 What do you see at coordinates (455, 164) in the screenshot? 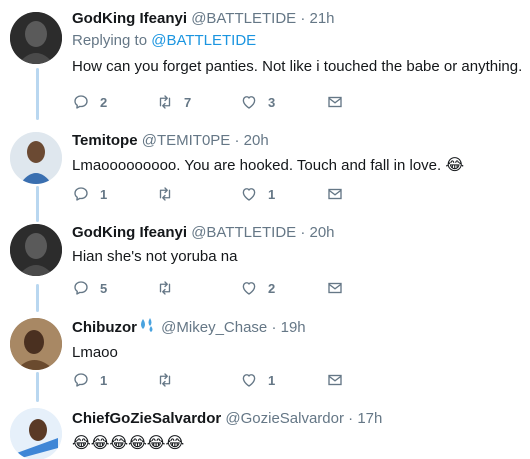
I see `laughing-emoji: 😂` at bounding box center [455, 164].